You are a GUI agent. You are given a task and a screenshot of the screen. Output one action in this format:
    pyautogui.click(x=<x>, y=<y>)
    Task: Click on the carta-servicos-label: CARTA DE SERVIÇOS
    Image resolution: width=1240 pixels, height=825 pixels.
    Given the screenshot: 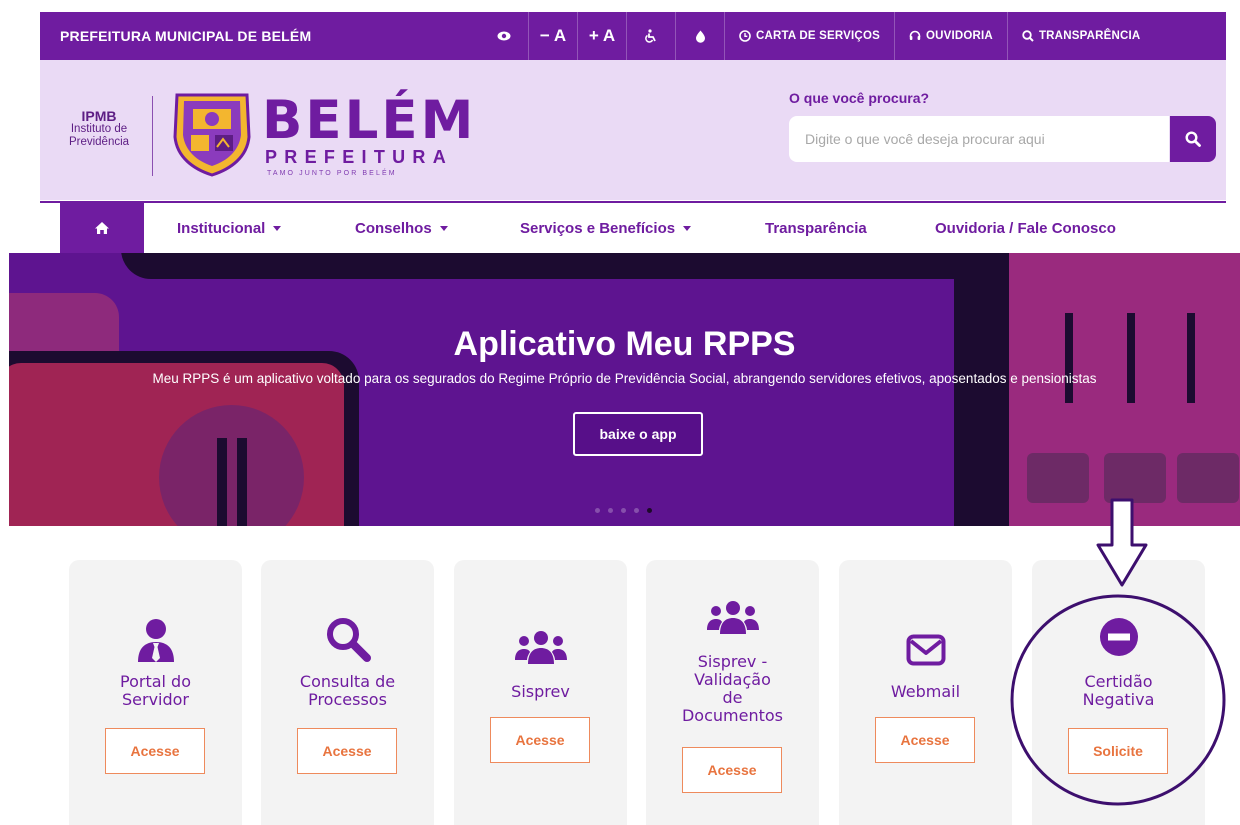 What is the action you would take?
    pyautogui.click(x=818, y=36)
    